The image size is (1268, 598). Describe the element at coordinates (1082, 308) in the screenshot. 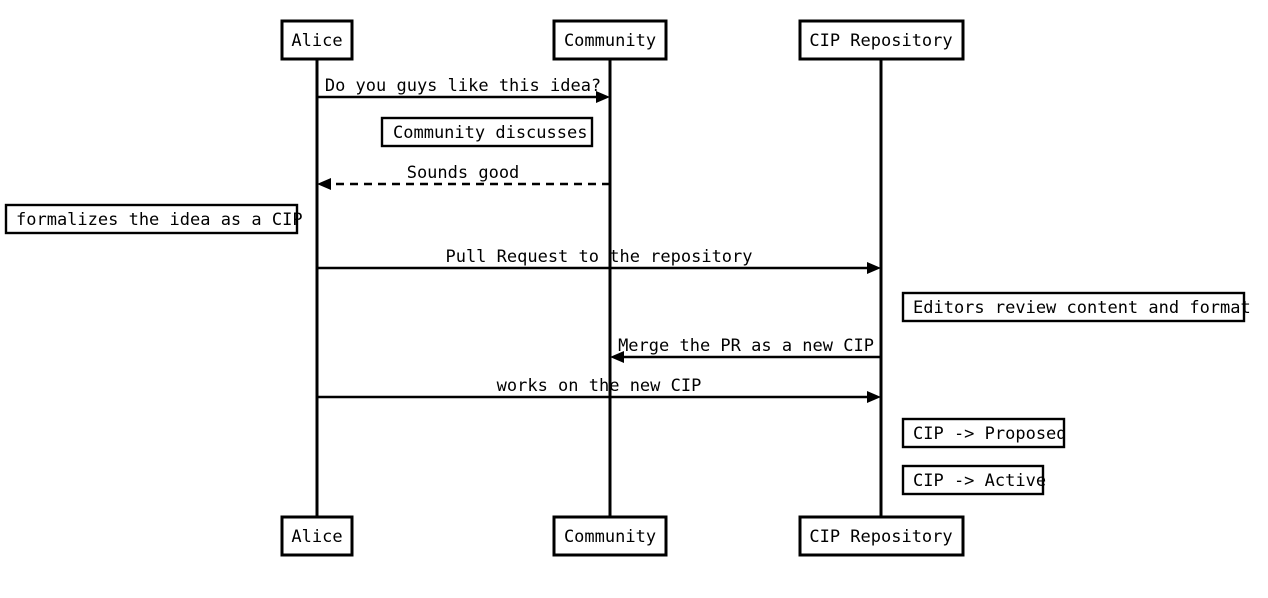

I see `note-label-editors-review: Editors review content and format` at that location.